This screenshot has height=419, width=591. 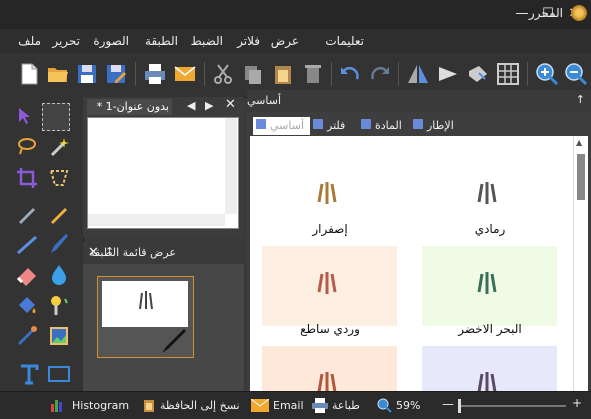 I want to click on cut-icon, so click(x=223, y=74).